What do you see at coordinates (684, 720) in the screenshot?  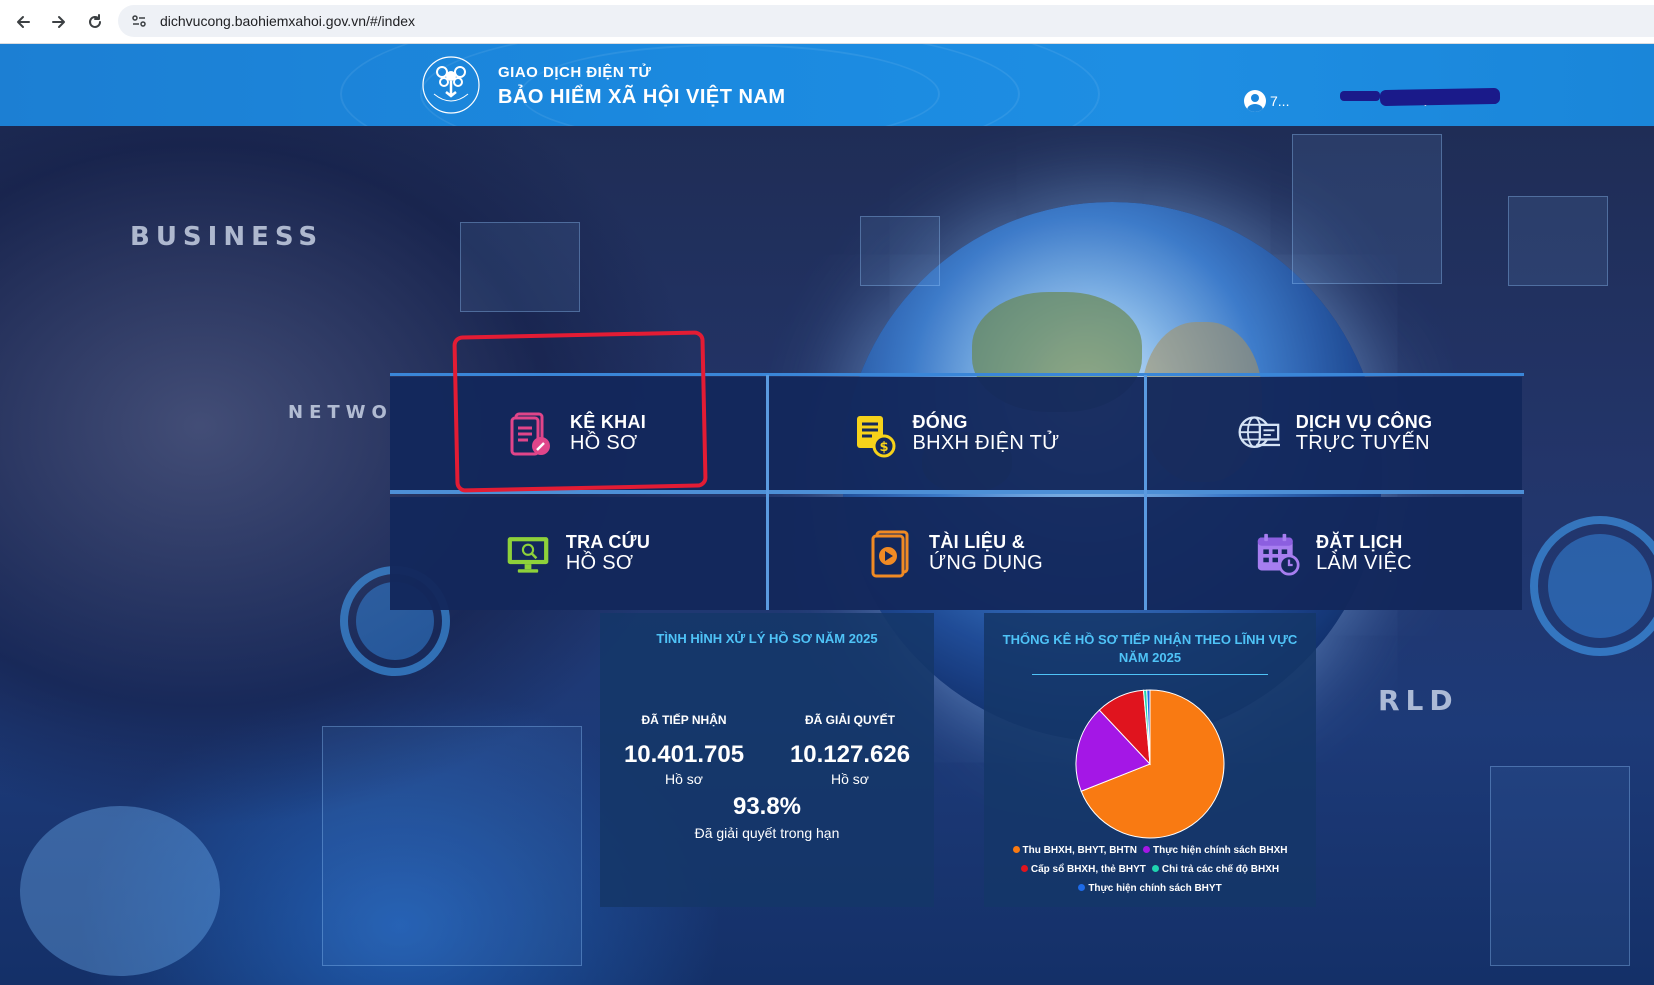 I see `stat-received-label: ĐÃ TIẾP NHẬN` at bounding box center [684, 720].